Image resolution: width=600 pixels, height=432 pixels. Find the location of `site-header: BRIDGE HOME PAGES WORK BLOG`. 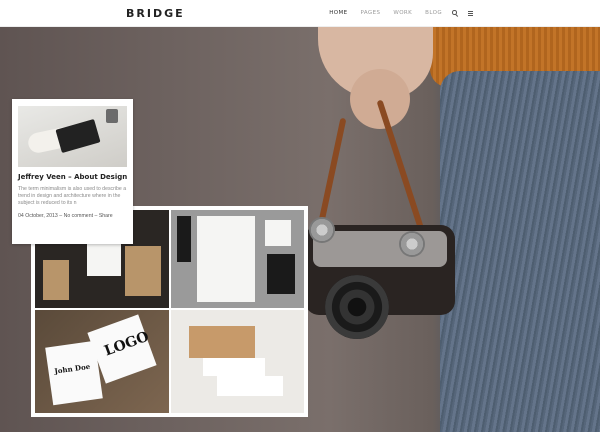

site-header: BRIDGE HOME PAGES WORK BLOG is located at coordinates (300, 13).